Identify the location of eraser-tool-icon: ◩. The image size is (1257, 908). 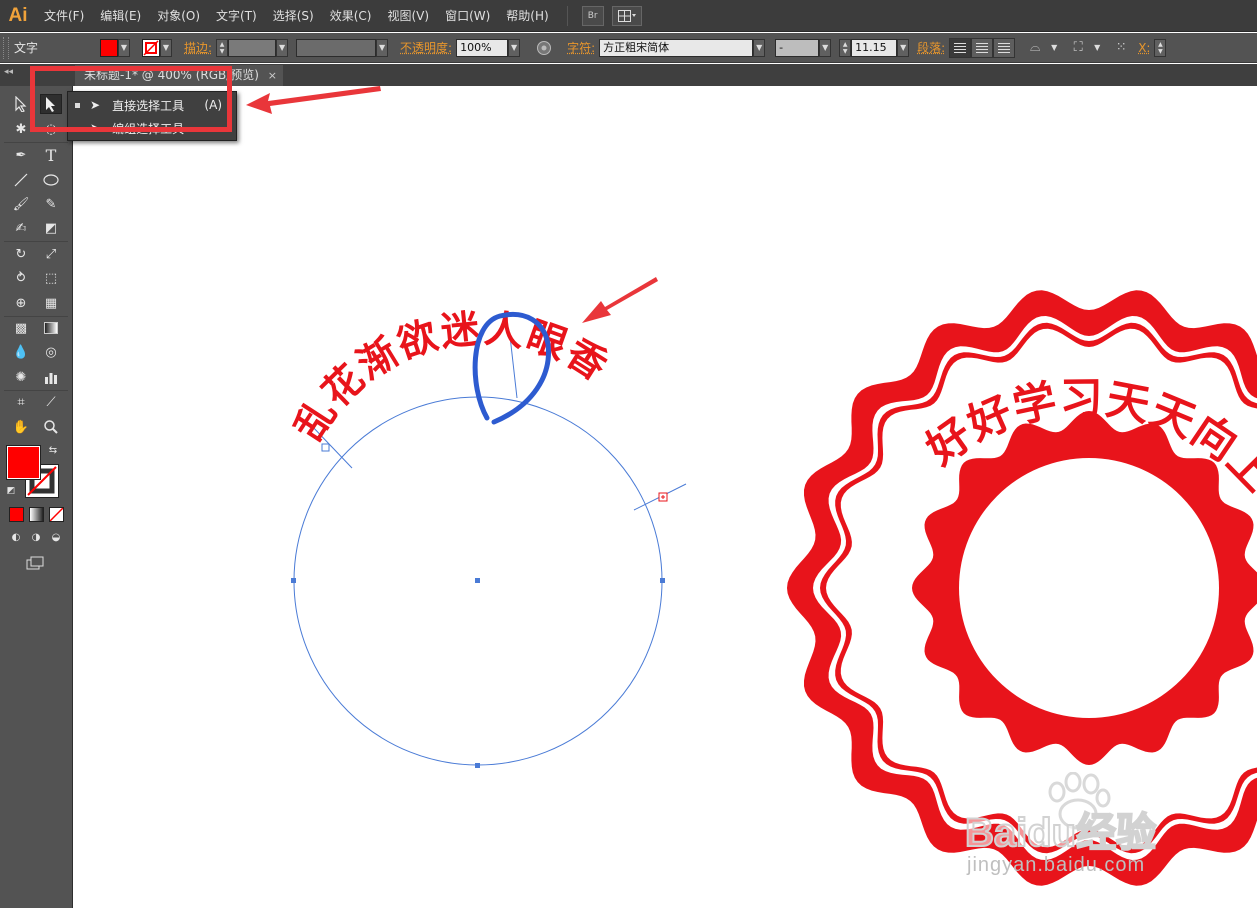
(51, 228).